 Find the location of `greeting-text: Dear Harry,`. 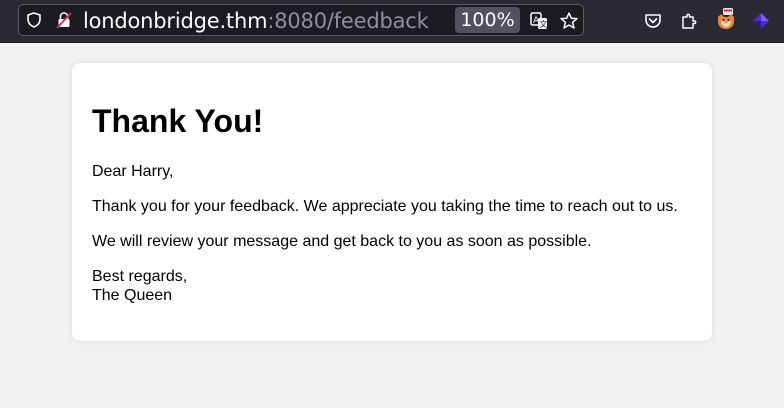

greeting-text: Dear Harry, is located at coordinates (133, 171).